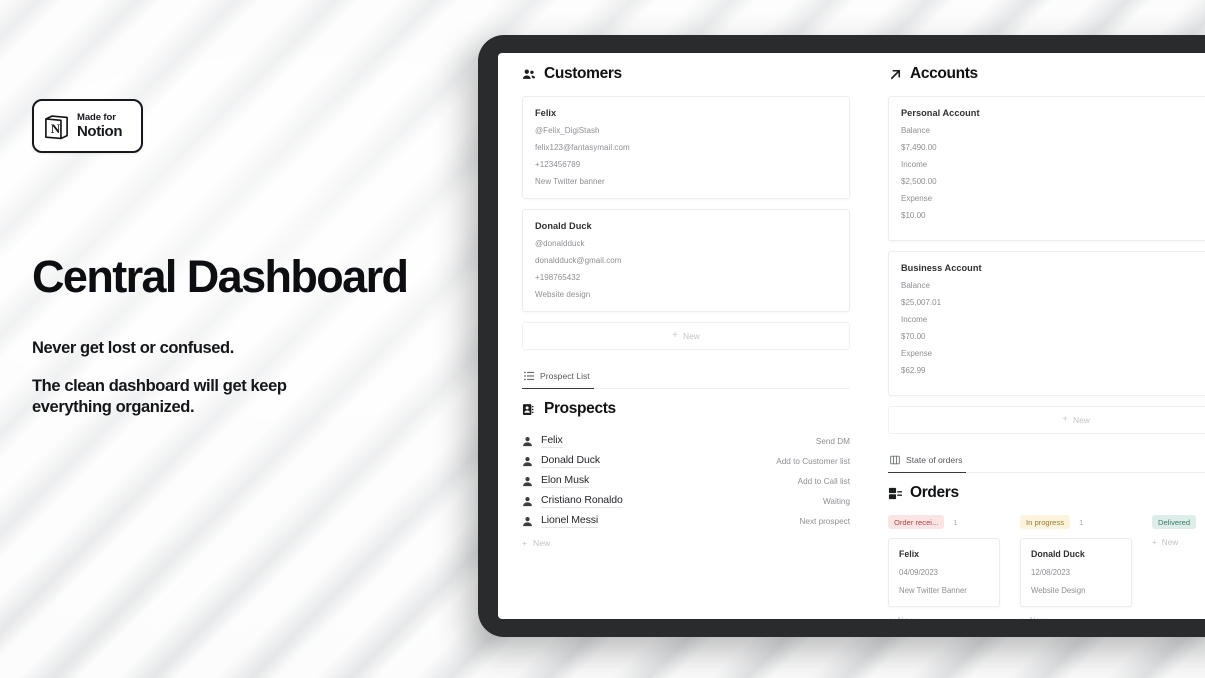 This screenshot has width=1205, height=678. What do you see at coordinates (686, 521) in the screenshot?
I see `list-item: Lionel Messi Next prospect` at bounding box center [686, 521].